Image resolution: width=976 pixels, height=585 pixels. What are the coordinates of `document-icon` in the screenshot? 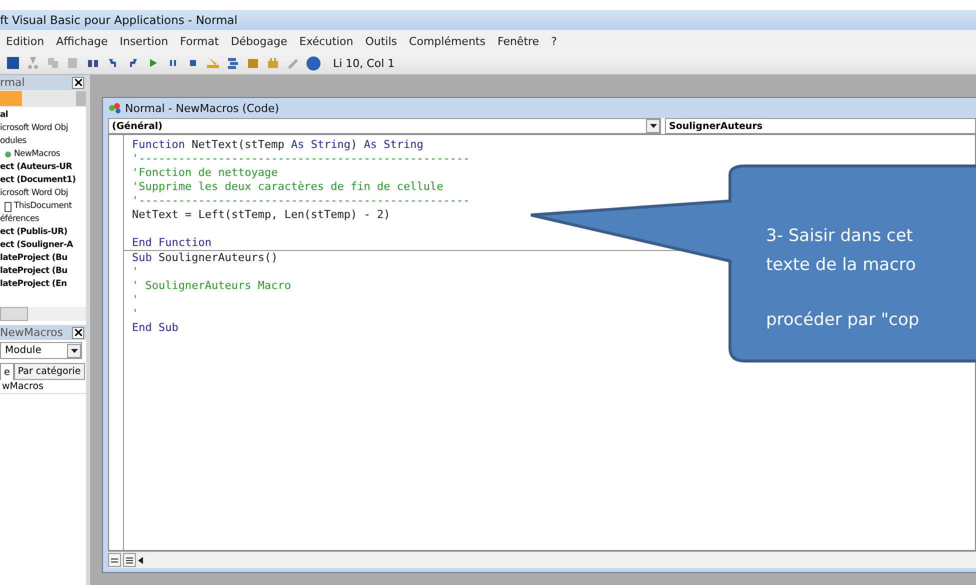 It's located at (8, 207).